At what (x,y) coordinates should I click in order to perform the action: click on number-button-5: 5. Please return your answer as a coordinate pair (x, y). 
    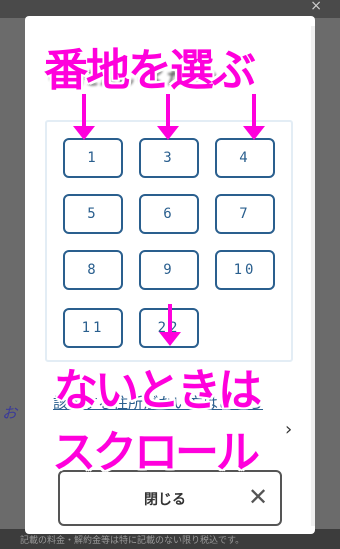
    Looking at the image, I should click on (93, 214).